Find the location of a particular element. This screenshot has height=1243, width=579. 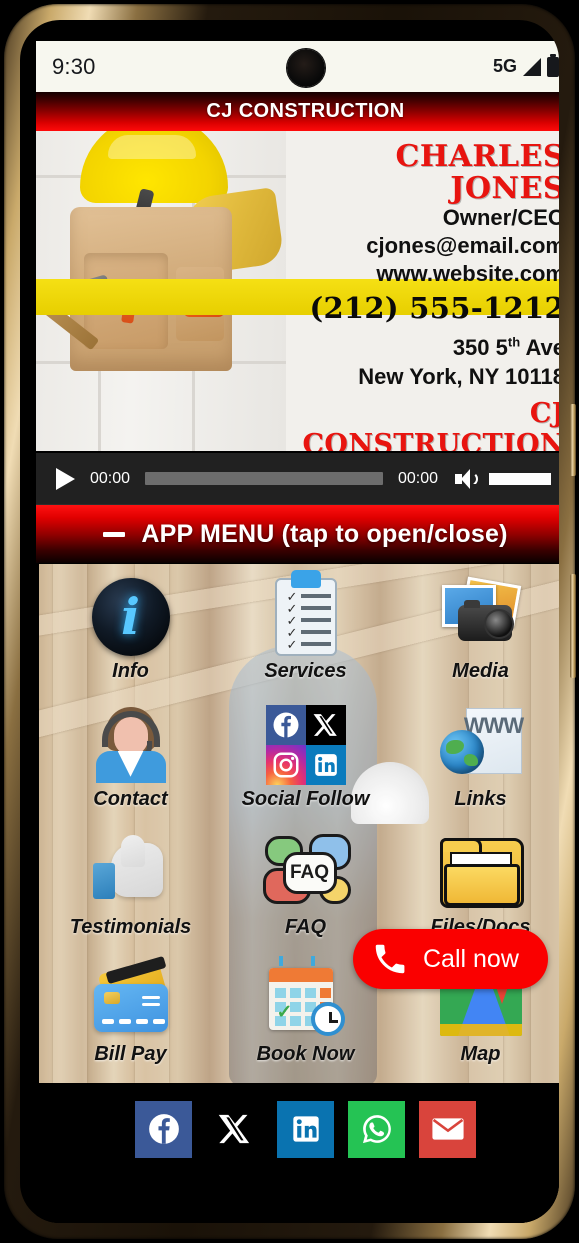

battery-icon is located at coordinates (553, 65).